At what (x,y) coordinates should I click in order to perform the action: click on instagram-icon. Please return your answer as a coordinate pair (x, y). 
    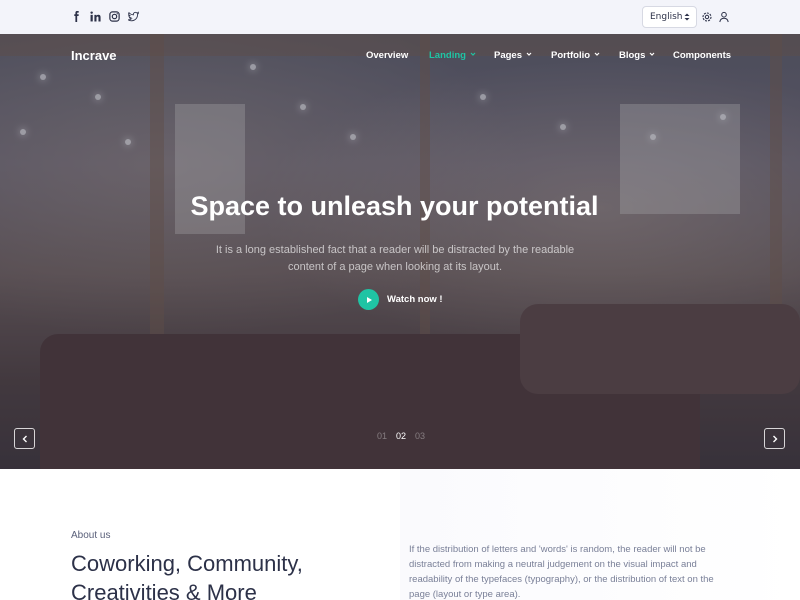
    Looking at the image, I should click on (114, 16).